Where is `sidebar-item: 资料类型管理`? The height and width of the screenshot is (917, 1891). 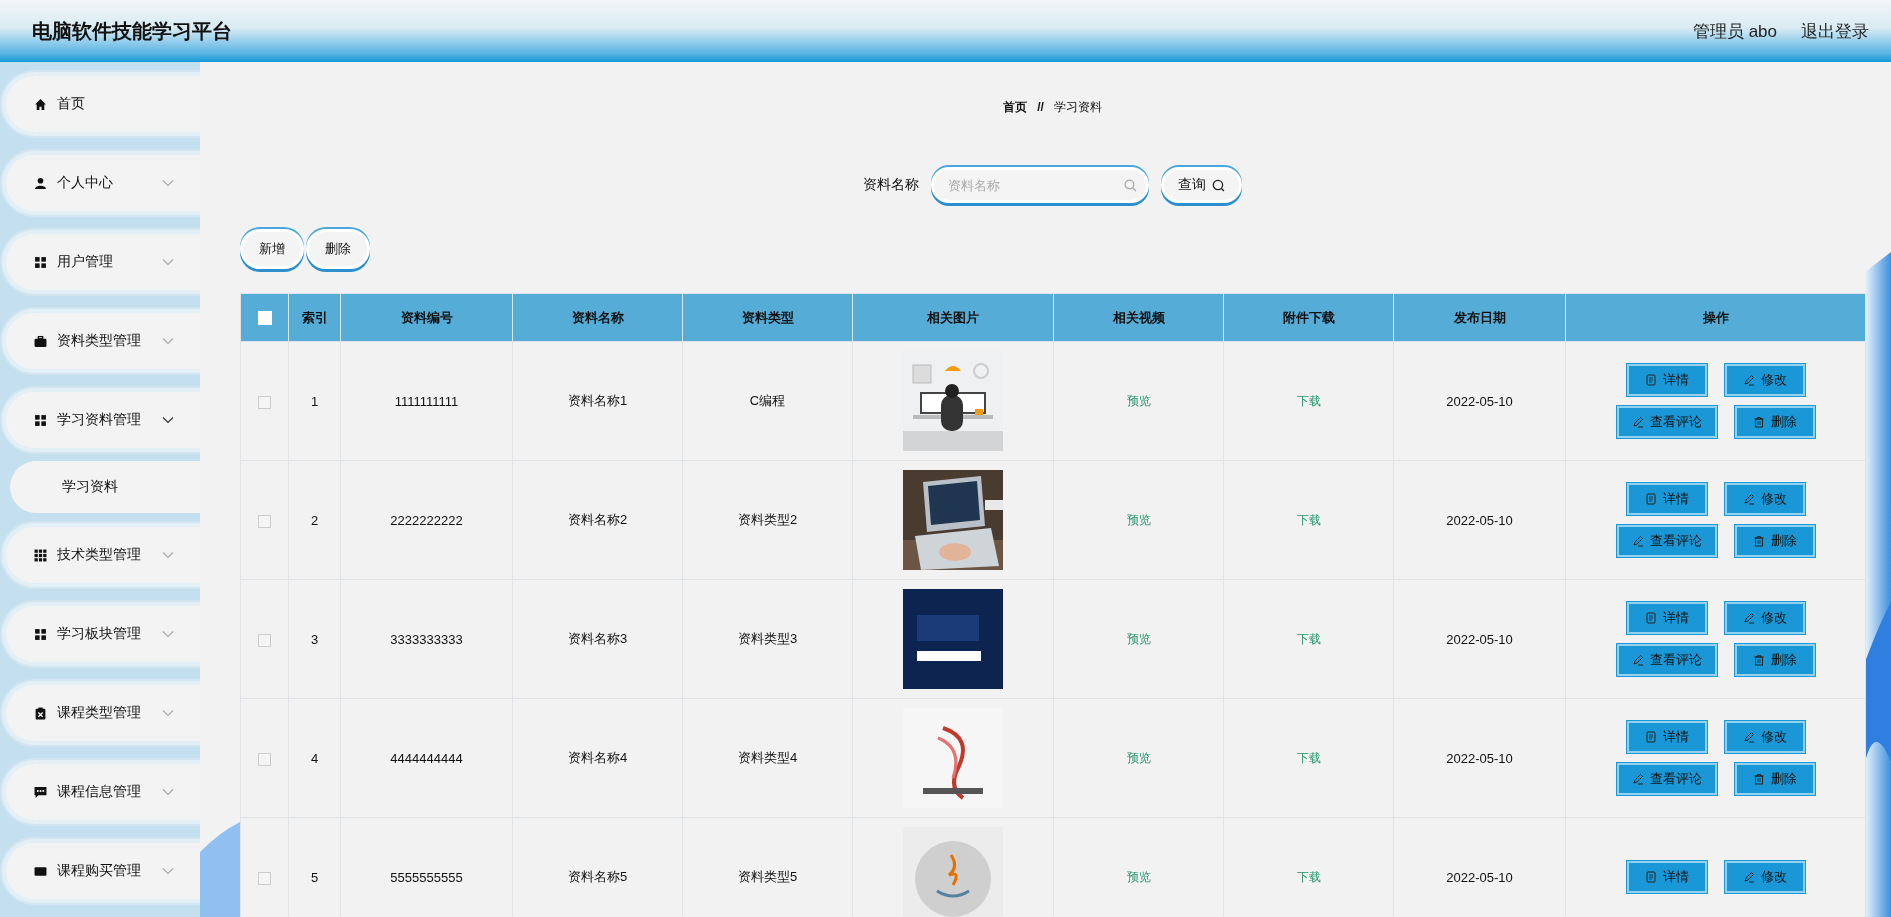 sidebar-item: 资料类型管理 is located at coordinates (101, 341).